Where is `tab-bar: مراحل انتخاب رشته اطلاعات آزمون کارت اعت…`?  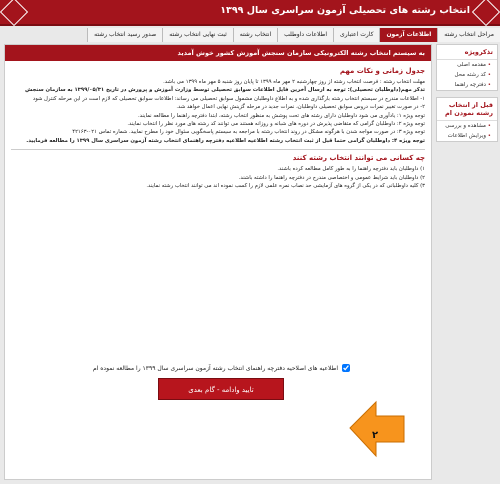 tab-bar: مراحل انتخاب رشته اطلاعات آزمون کارت اعت… is located at coordinates (250, 35).